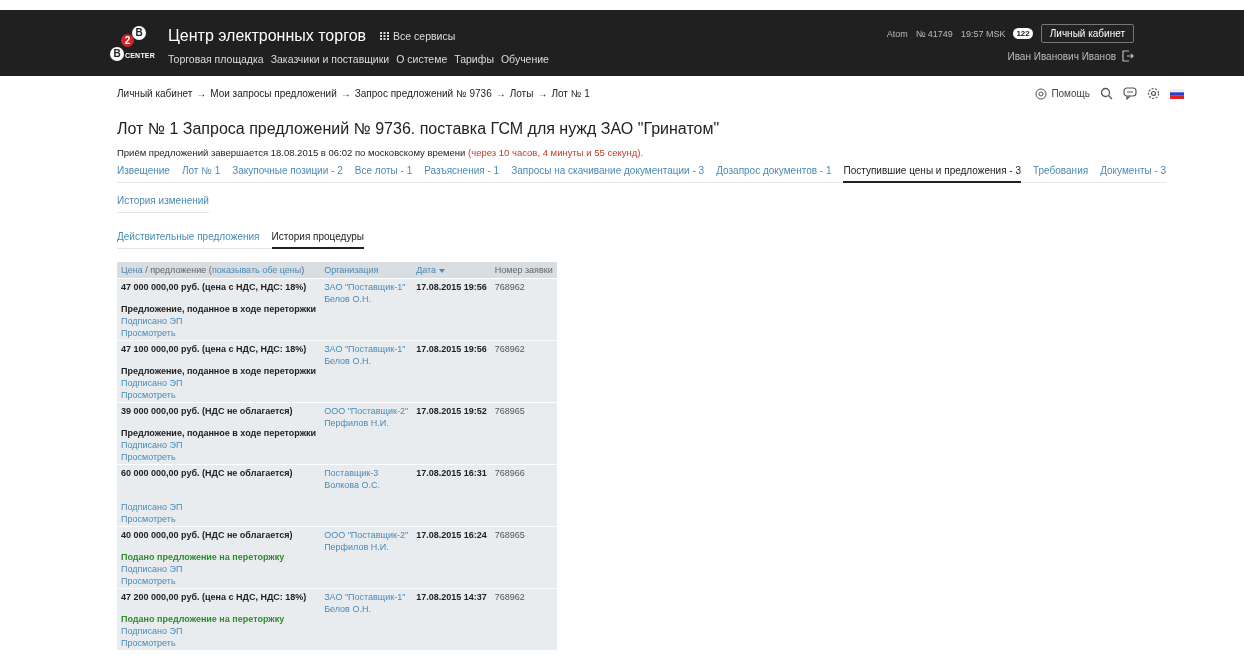 The image size is (1244, 664). Describe the element at coordinates (509, 473) in the screenshot. I see `application-number: 768966` at that location.